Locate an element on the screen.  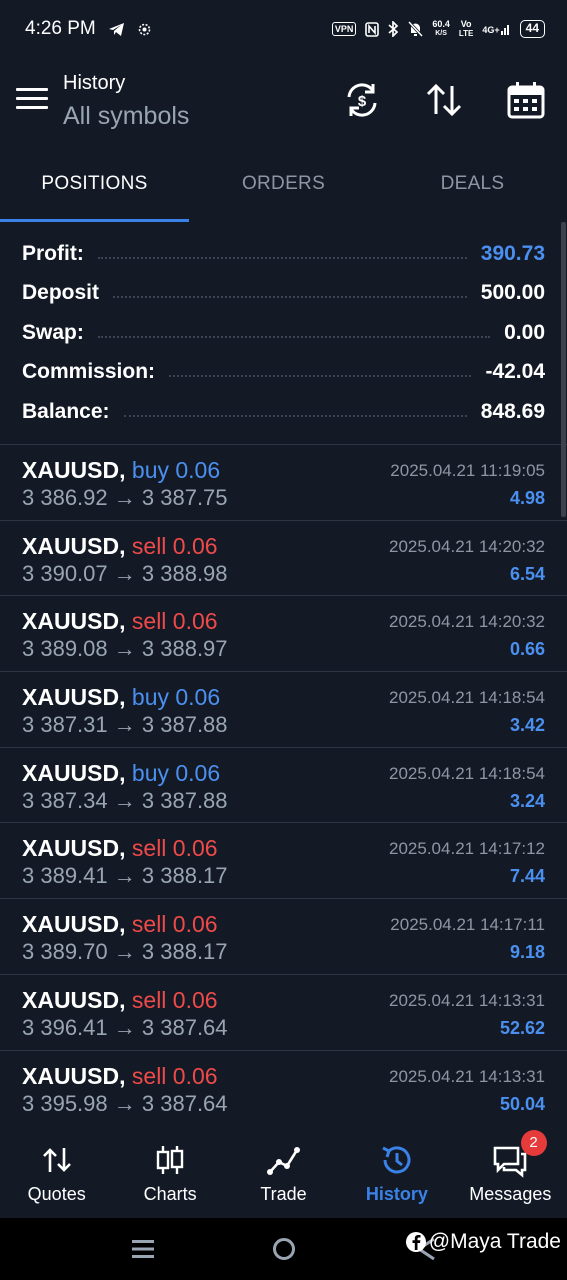
nav-history: History is located at coordinates (396, 1174).